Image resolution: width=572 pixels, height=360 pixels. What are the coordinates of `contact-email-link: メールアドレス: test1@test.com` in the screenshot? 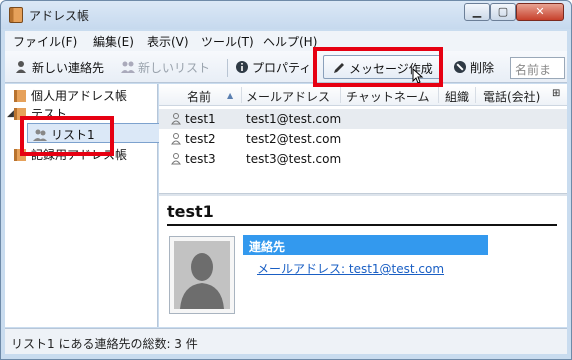 It's located at (350, 268).